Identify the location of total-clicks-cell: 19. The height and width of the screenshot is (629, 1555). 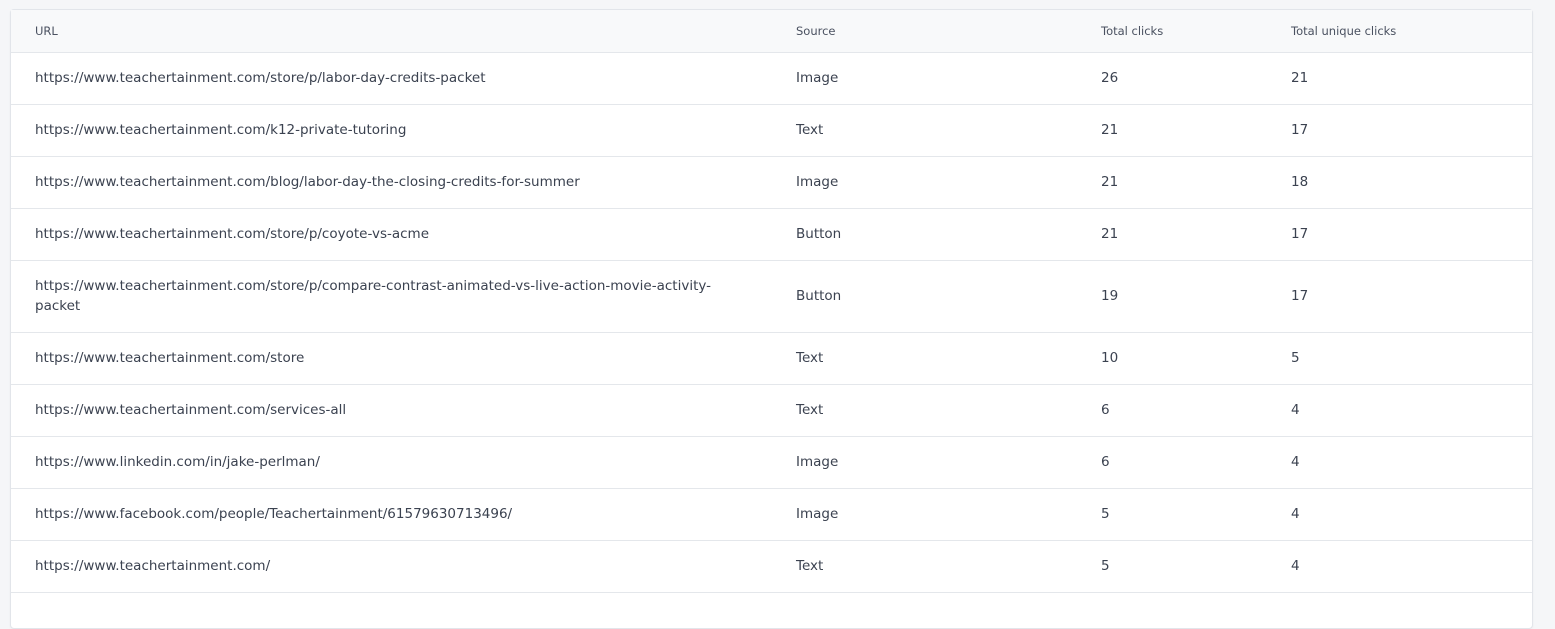
(1196, 296).